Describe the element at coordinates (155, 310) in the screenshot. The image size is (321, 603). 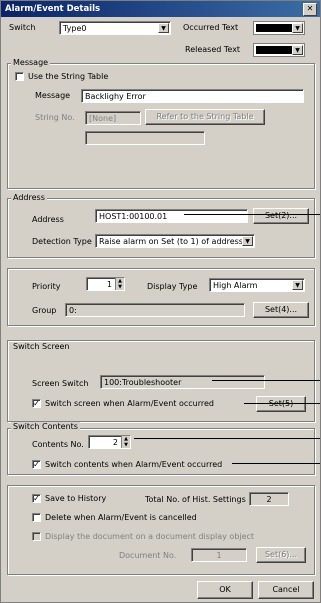
I see `group-field: 0:` at that location.